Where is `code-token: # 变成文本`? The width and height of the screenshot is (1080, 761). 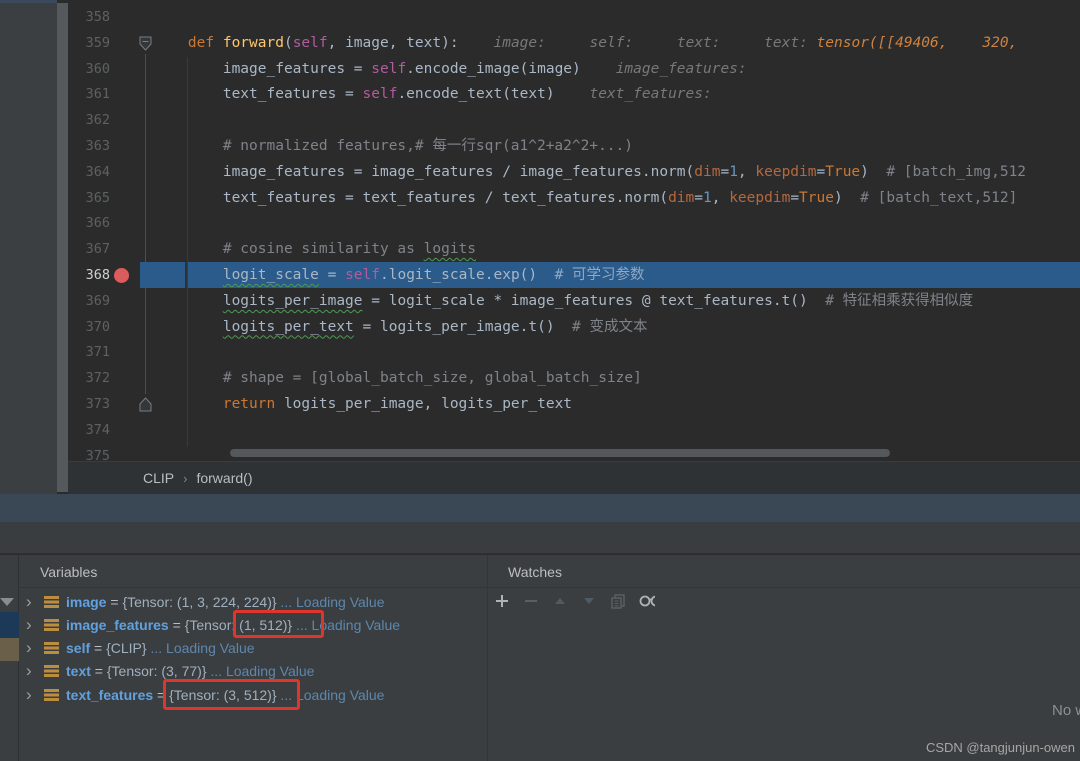
code-token: # 变成文本 is located at coordinates (601, 326).